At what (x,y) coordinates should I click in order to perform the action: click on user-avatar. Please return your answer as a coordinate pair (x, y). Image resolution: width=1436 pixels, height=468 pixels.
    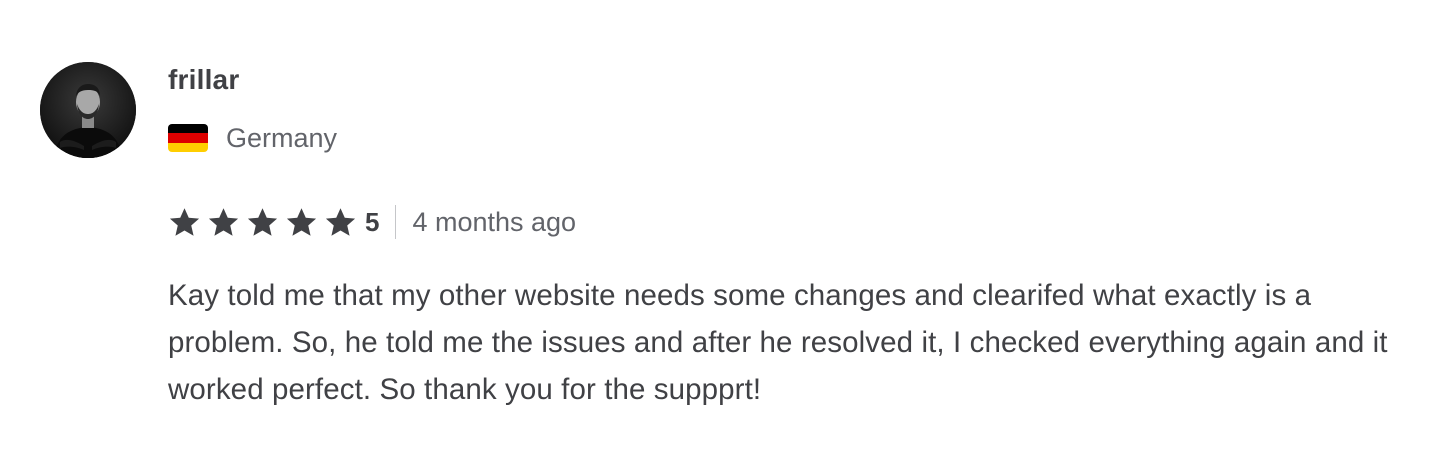
    Looking at the image, I should click on (88, 110).